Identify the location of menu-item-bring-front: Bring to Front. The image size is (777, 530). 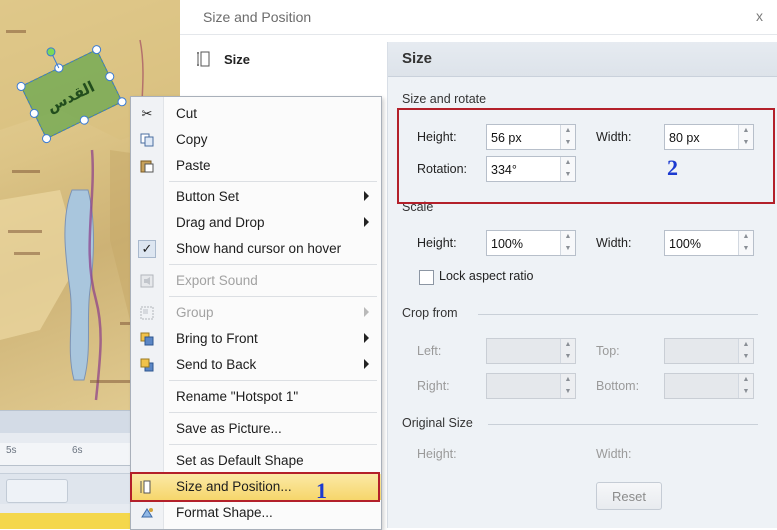
(256, 339).